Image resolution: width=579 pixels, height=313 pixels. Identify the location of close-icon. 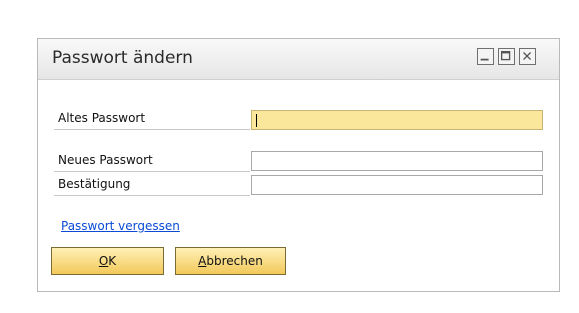
(527, 56).